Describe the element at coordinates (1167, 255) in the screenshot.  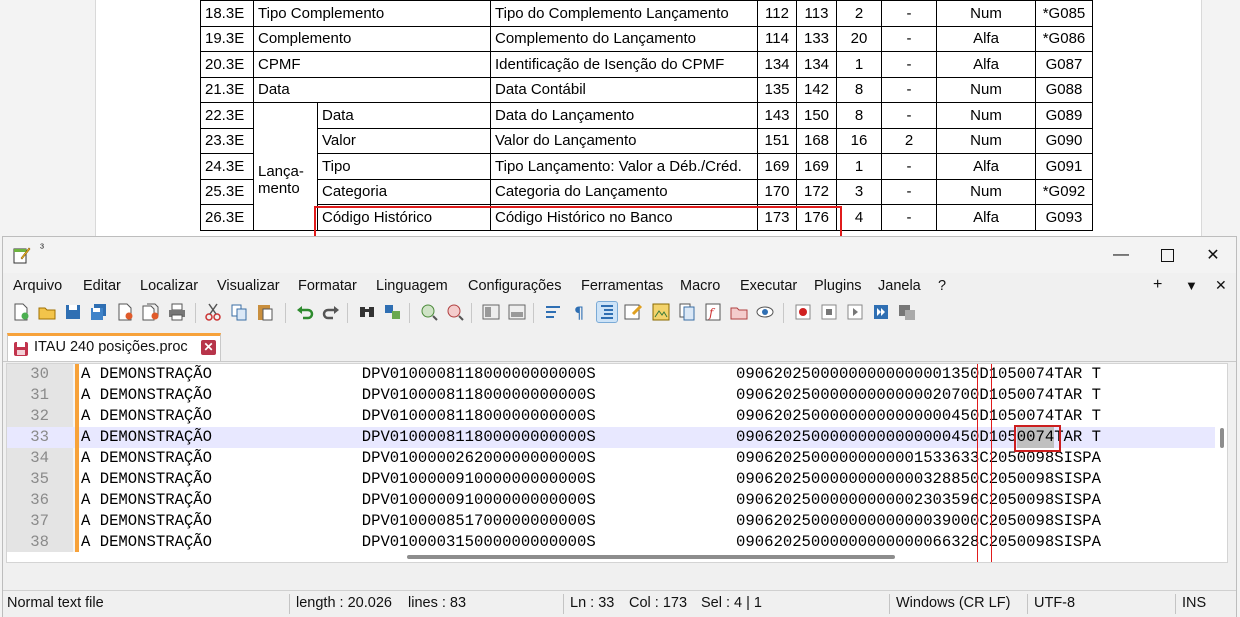
I see `maximize-button` at that location.